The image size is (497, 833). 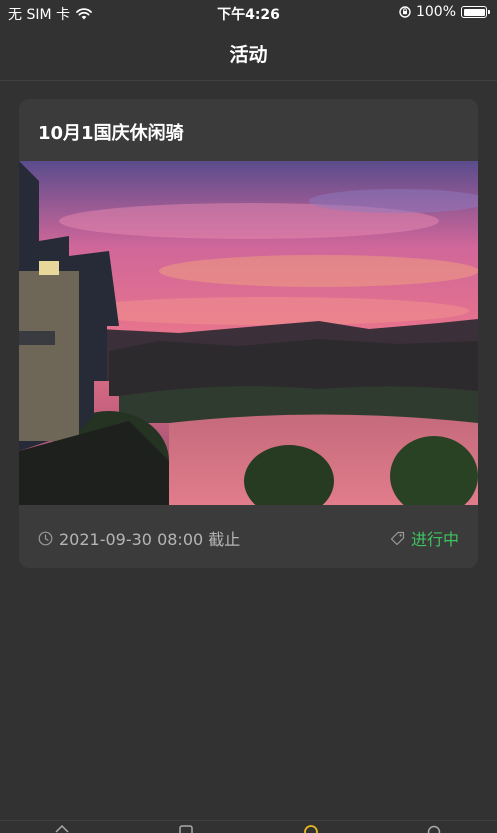 What do you see at coordinates (45, 538) in the screenshot?
I see `clock-icon` at bounding box center [45, 538].